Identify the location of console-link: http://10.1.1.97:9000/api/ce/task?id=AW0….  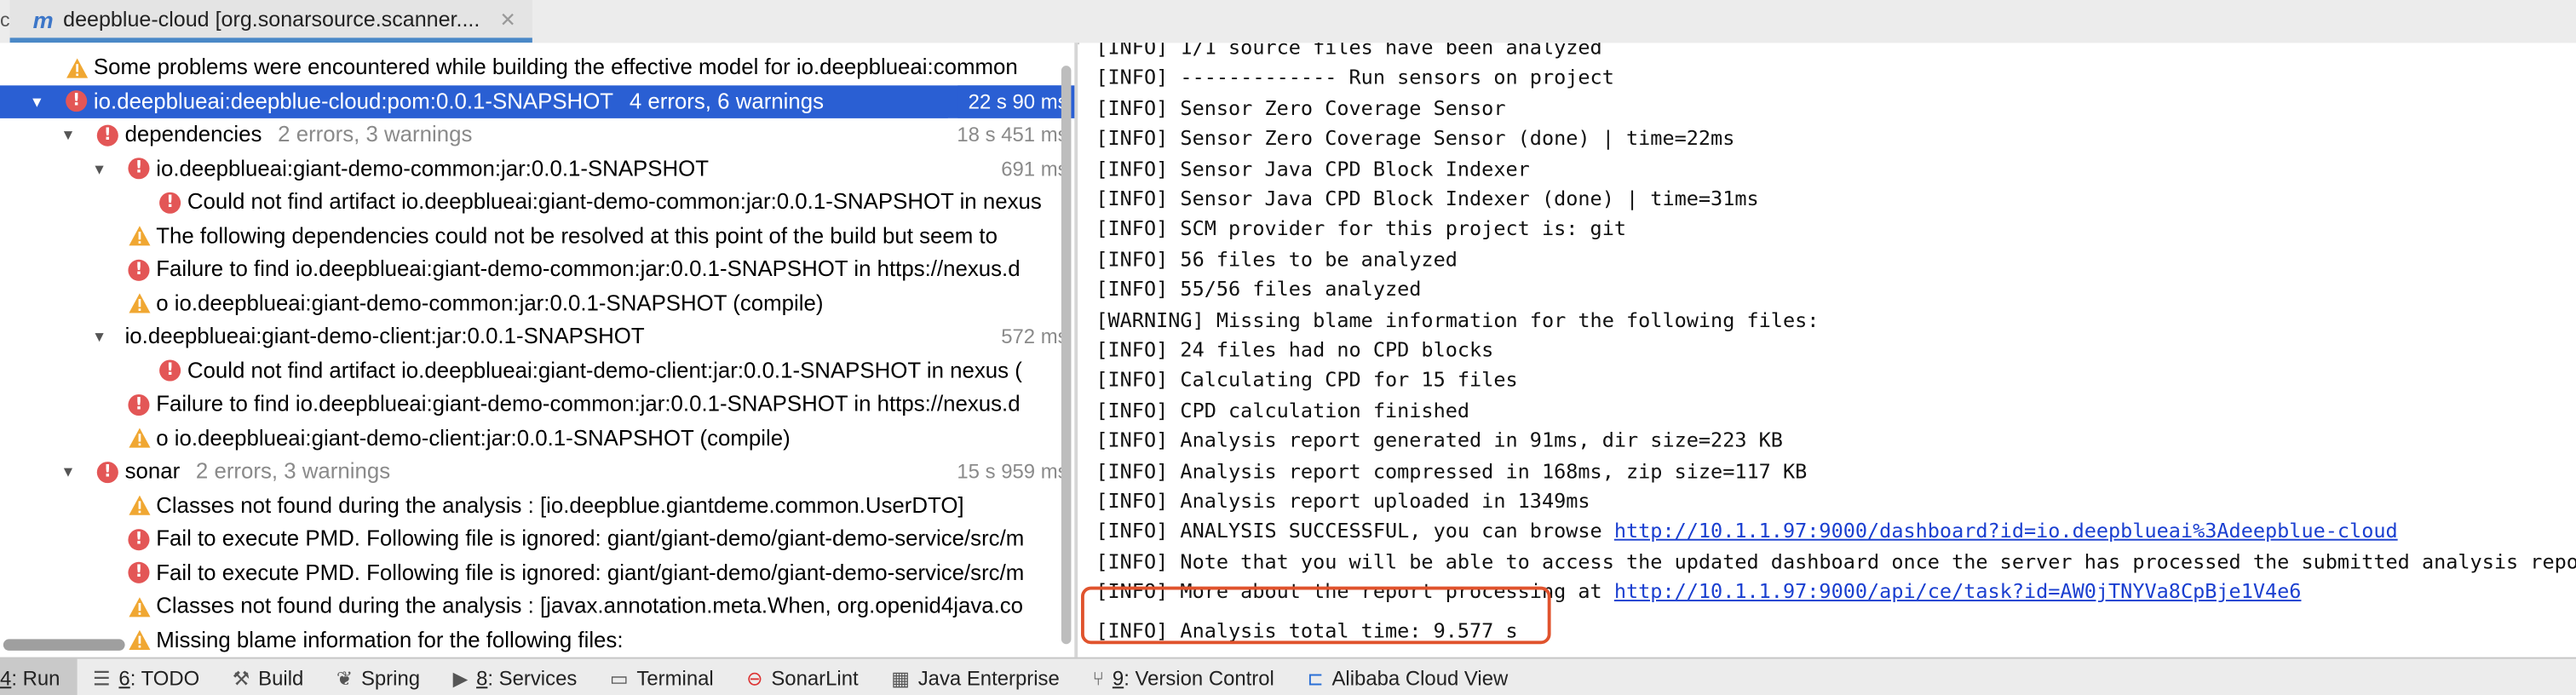
(1958, 591).